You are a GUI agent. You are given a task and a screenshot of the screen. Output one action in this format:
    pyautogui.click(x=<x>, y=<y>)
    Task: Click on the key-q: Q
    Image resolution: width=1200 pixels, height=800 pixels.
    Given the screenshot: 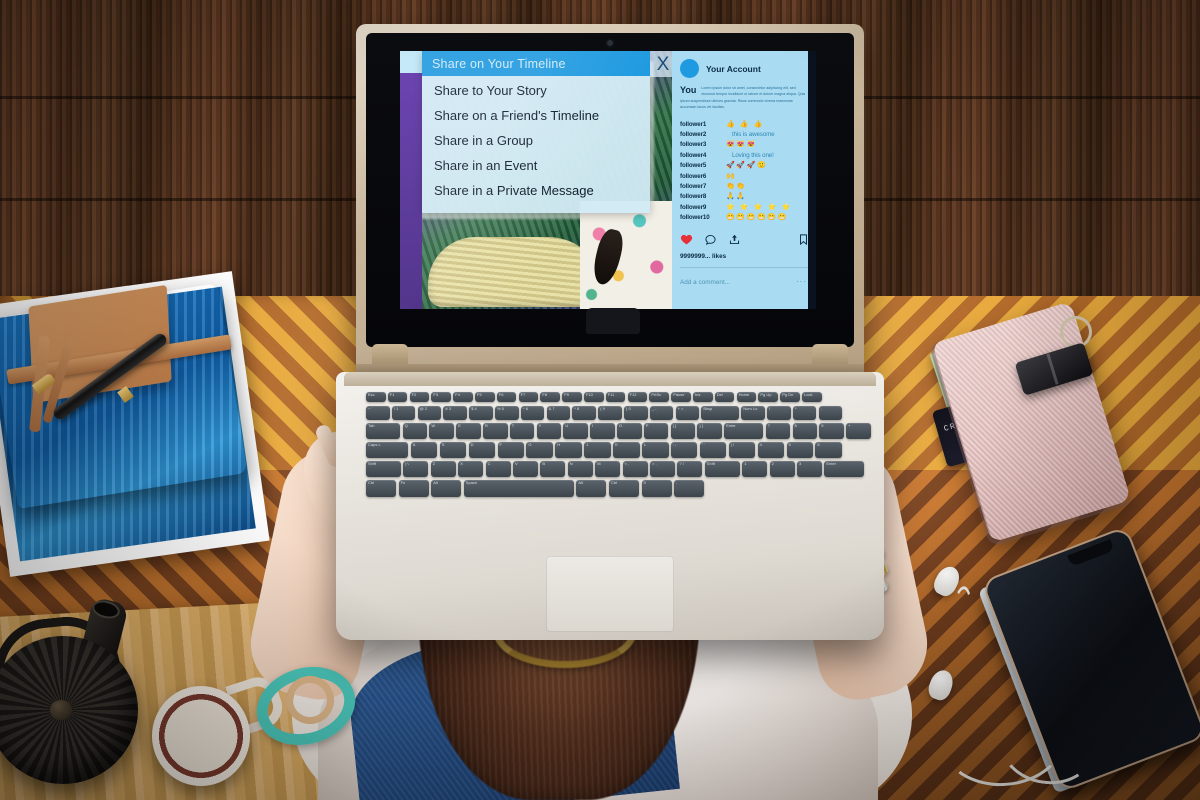 What is the action you would take?
    pyautogui.click(x=415, y=431)
    